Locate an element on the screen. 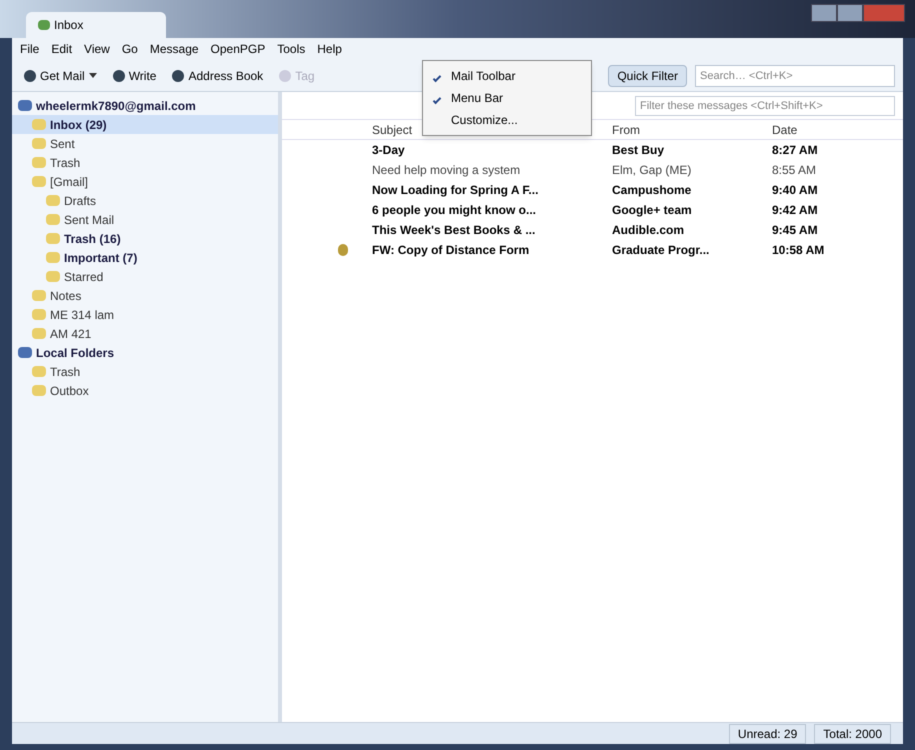 This screenshot has width=915, height=750. message-row: 6 people you might know o... Google+ team 9:42 AM is located at coordinates (592, 210).